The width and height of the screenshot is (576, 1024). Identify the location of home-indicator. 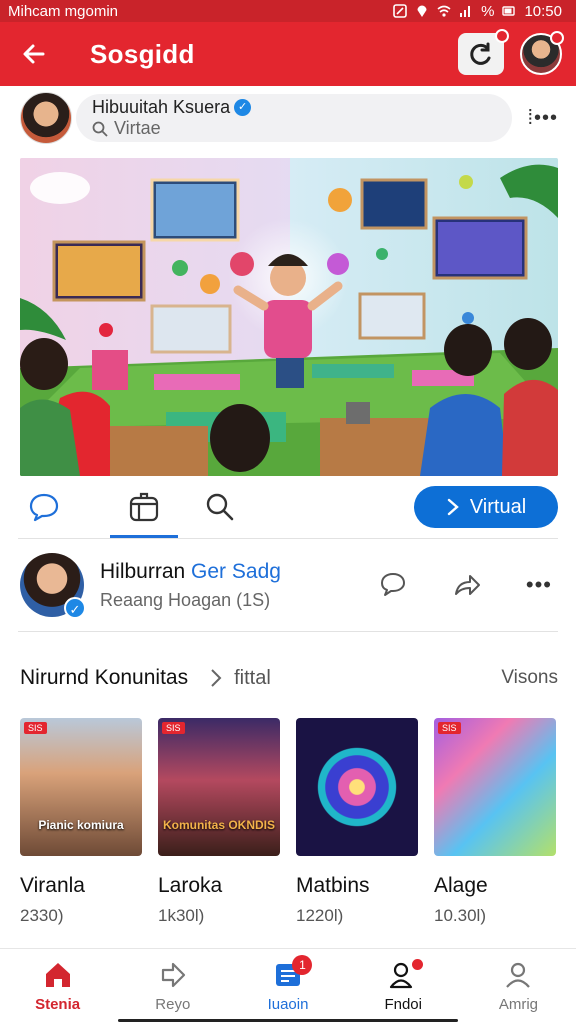
(288, 1020).